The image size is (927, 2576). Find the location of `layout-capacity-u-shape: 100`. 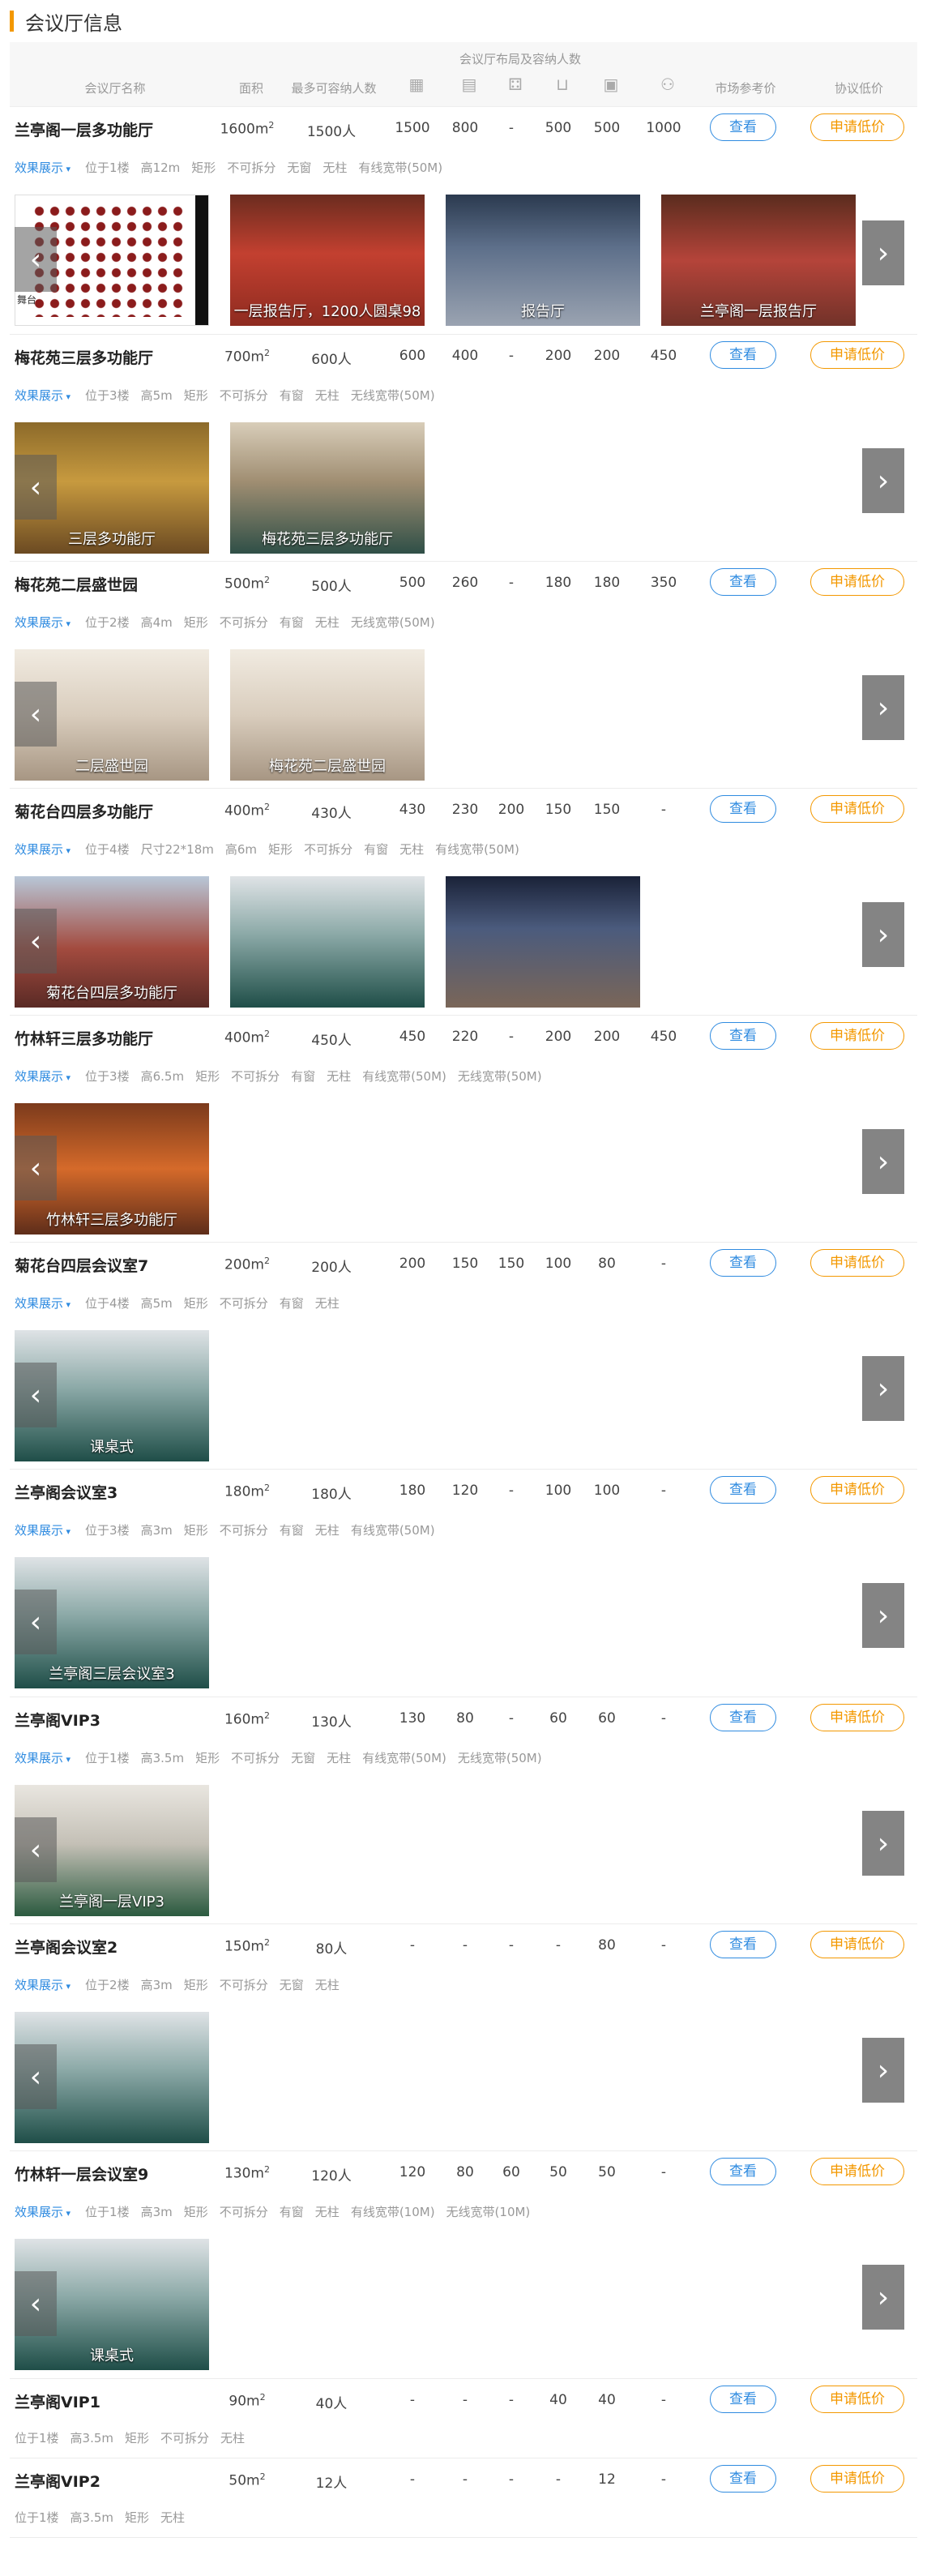

layout-capacity-u-shape: 100 is located at coordinates (558, 1264).